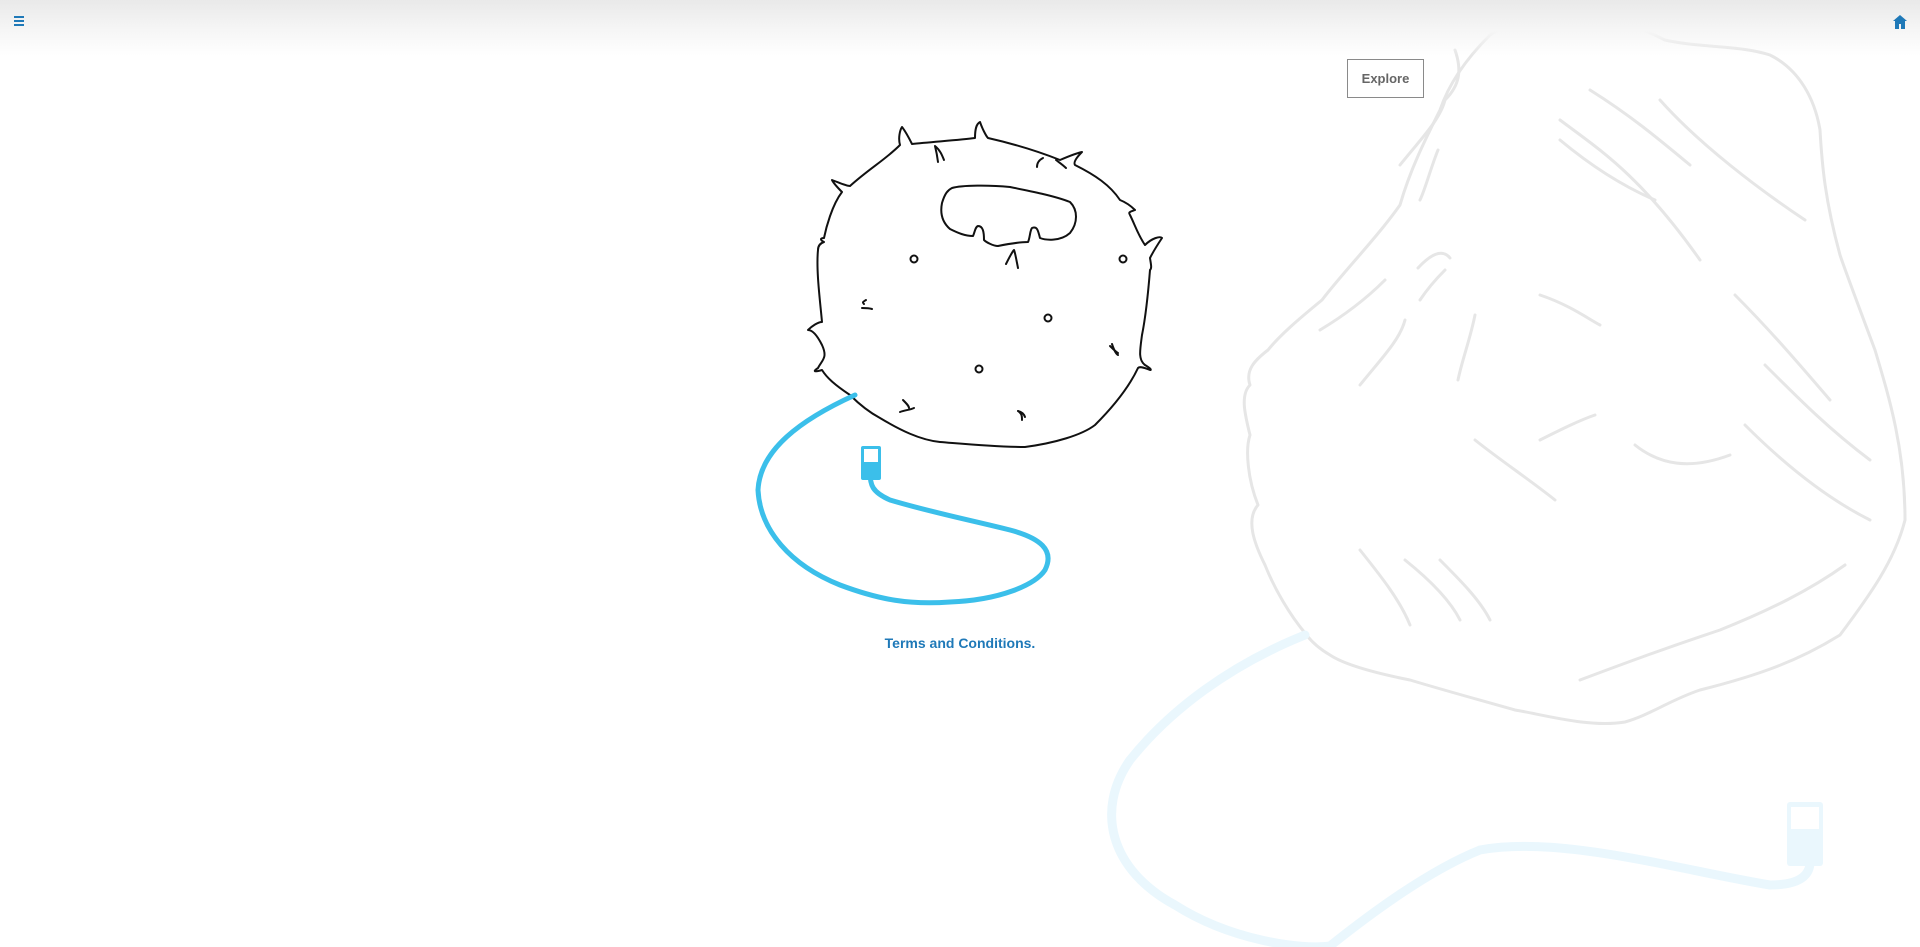  I want to click on explore-button: Explore, so click(1385, 78).